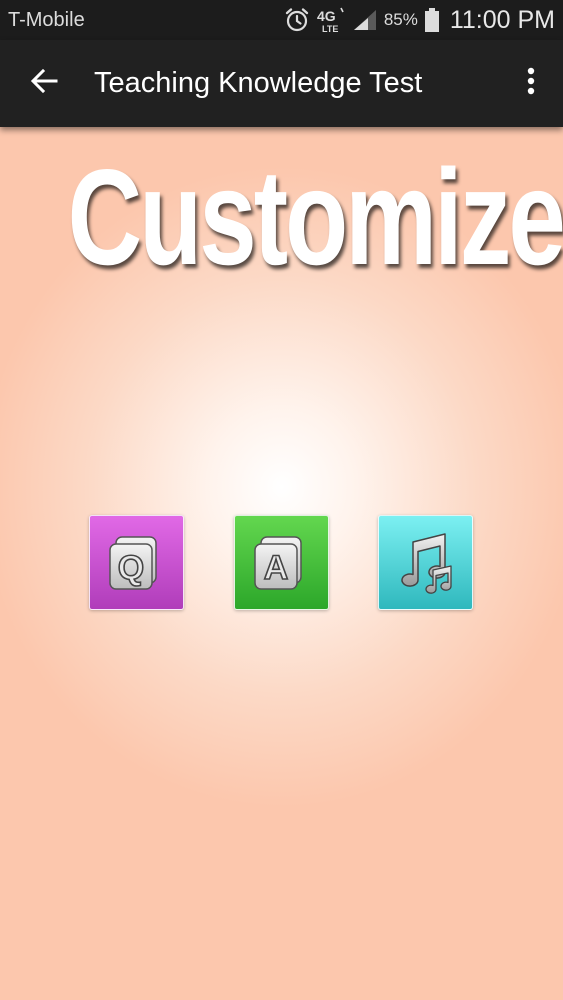  I want to click on music-note-icon, so click(426, 563).